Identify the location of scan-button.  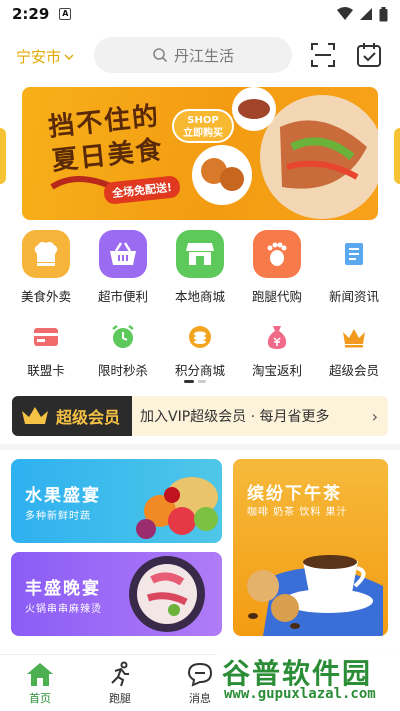
(323, 55).